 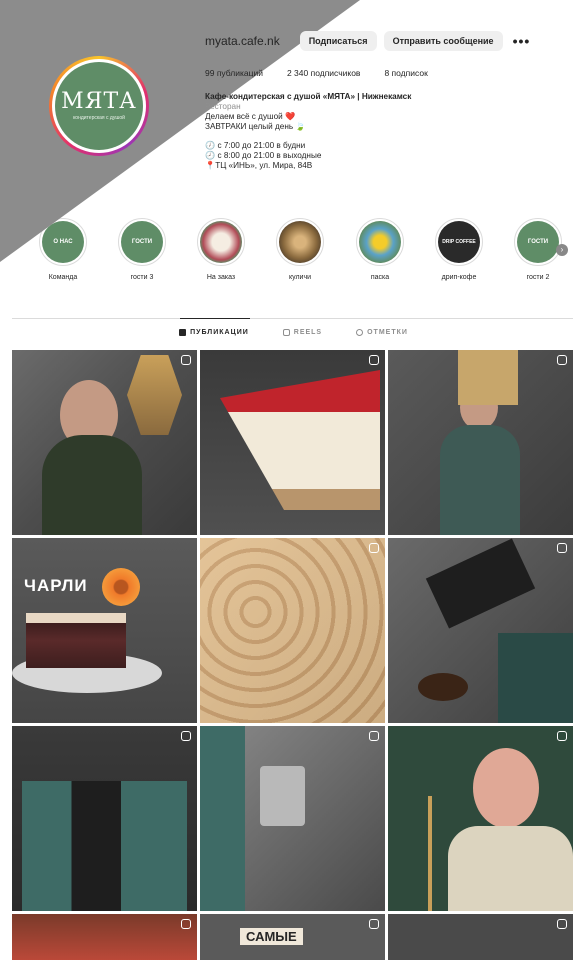 I want to click on bio-hours-weekend: 🕗 с 8:00 до 21:00 в выходные, so click(x=263, y=155).